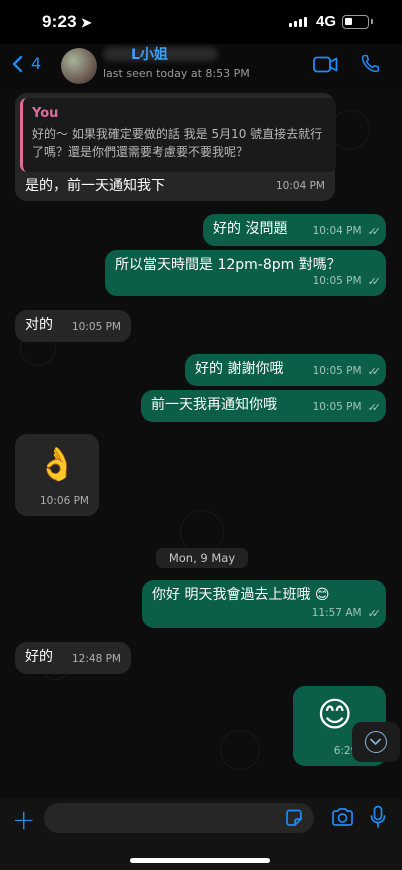 Image resolution: width=402 pixels, height=870 pixels. I want to click on message-time: 10:04 PM ✓✓, so click(347, 231).